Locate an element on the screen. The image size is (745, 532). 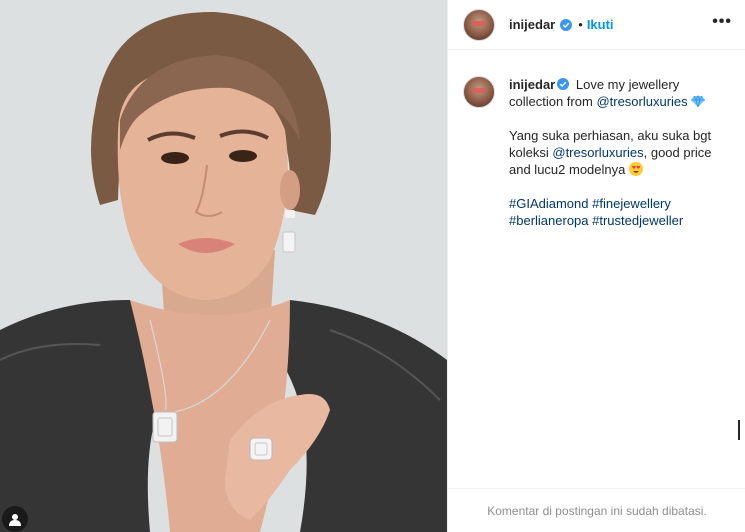
photo-badge is located at coordinates (15, 519).